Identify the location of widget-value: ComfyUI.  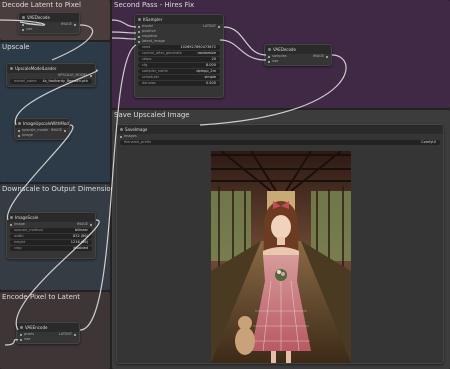
(428, 142).